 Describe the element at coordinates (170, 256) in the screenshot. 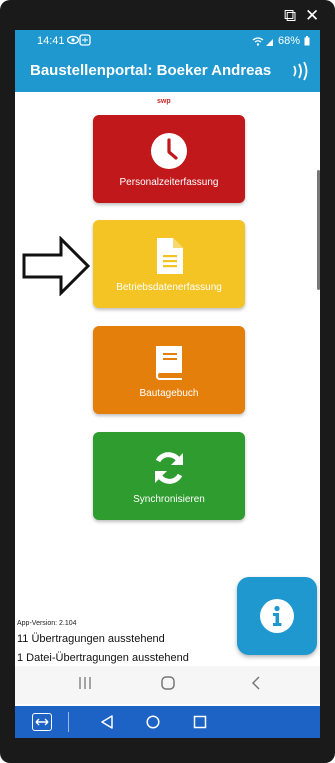

I see `document-icon` at that location.